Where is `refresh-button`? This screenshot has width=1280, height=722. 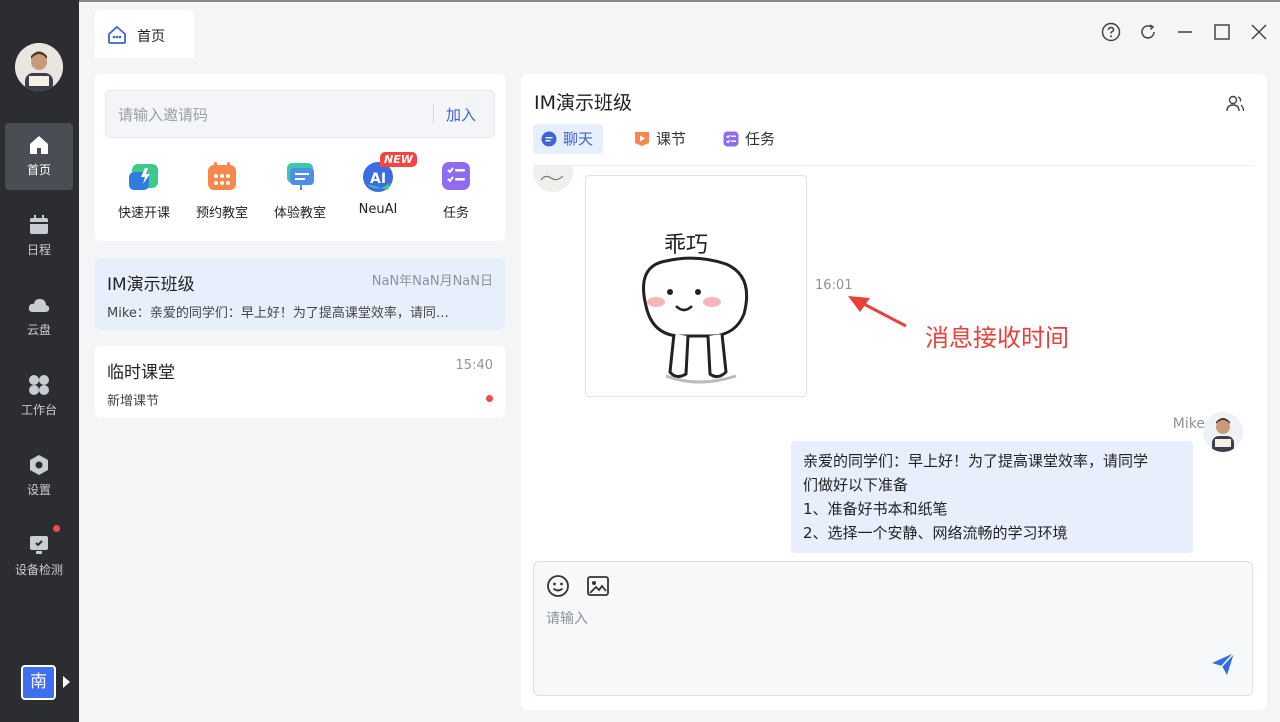
refresh-button is located at coordinates (1148, 32).